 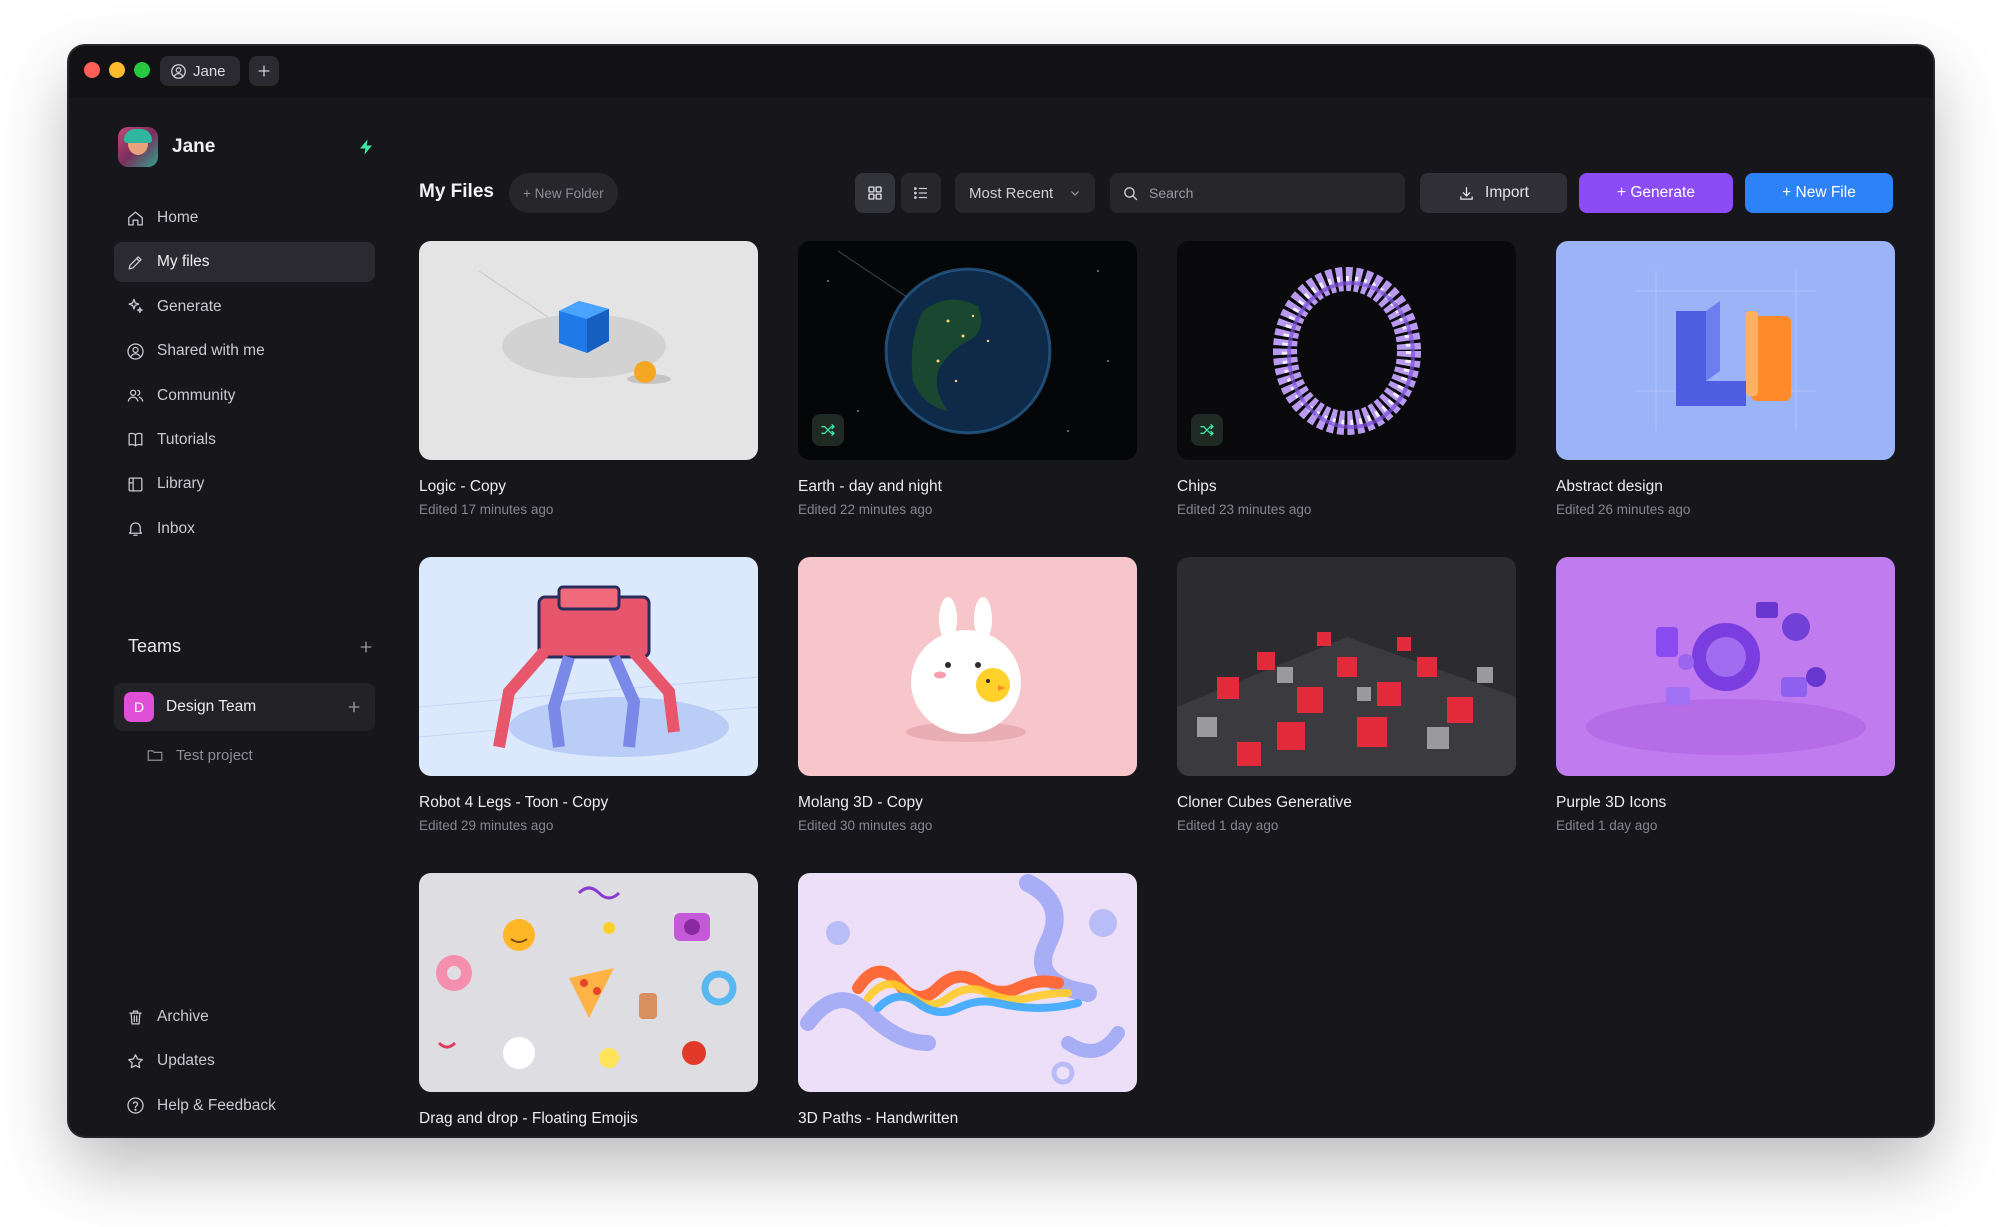 I want to click on sort-select: Most Recent, so click(x=1025, y=193).